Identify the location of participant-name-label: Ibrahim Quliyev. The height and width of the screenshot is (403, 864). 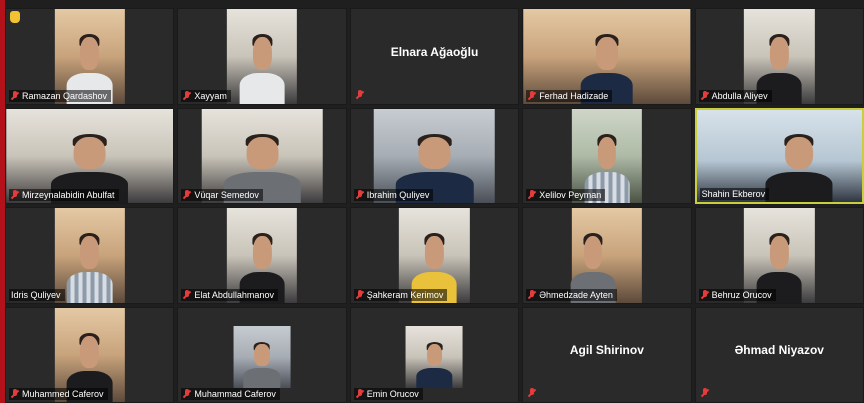
(393, 195).